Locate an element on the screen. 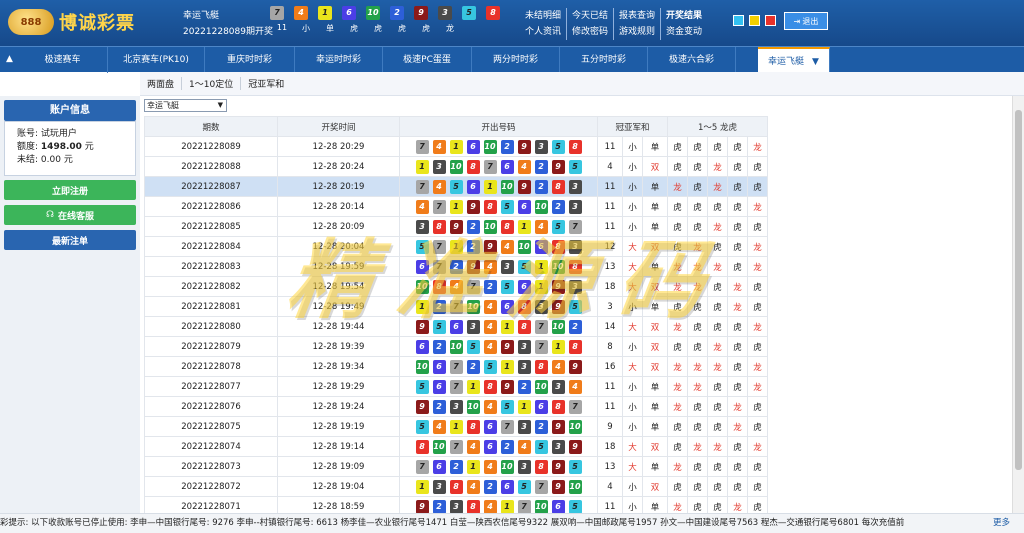 This screenshot has width=1024, height=533. tab-lottery: 五分时时彩 is located at coordinates (604, 60).